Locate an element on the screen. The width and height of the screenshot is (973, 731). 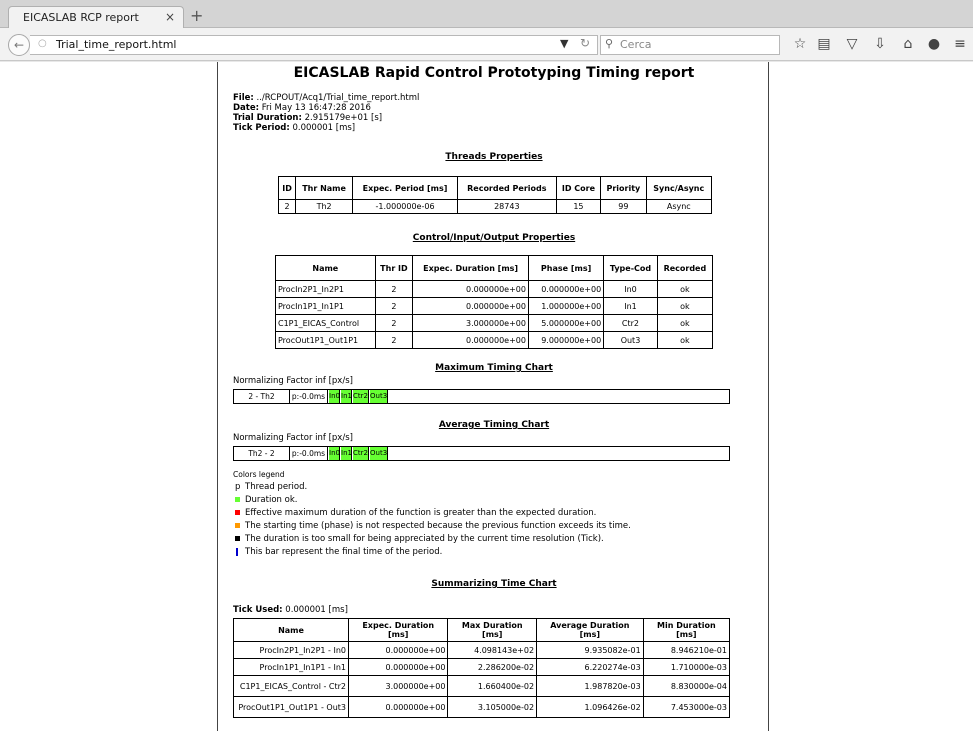
table-cell: 8.830000e-04 is located at coordinates (686, 686).